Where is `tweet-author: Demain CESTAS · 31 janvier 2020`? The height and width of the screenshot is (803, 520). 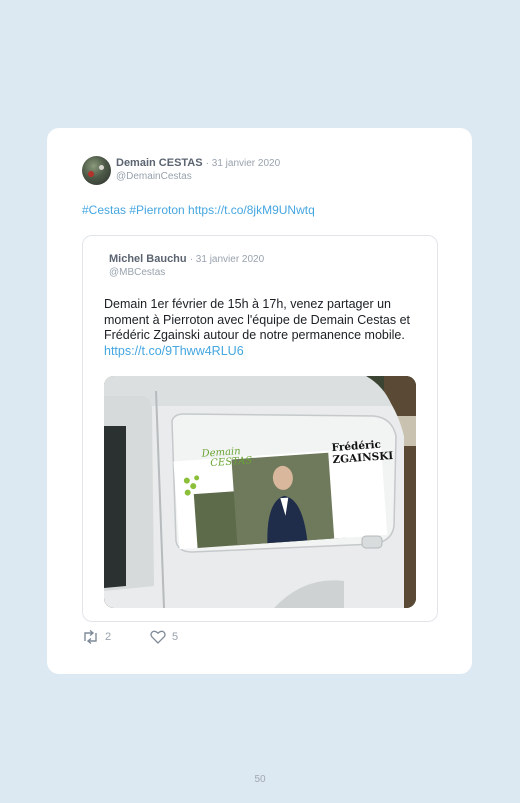
tweet-author: Demain CESTAS · 31 janvier 2020 is located at coordinates (198, 163).